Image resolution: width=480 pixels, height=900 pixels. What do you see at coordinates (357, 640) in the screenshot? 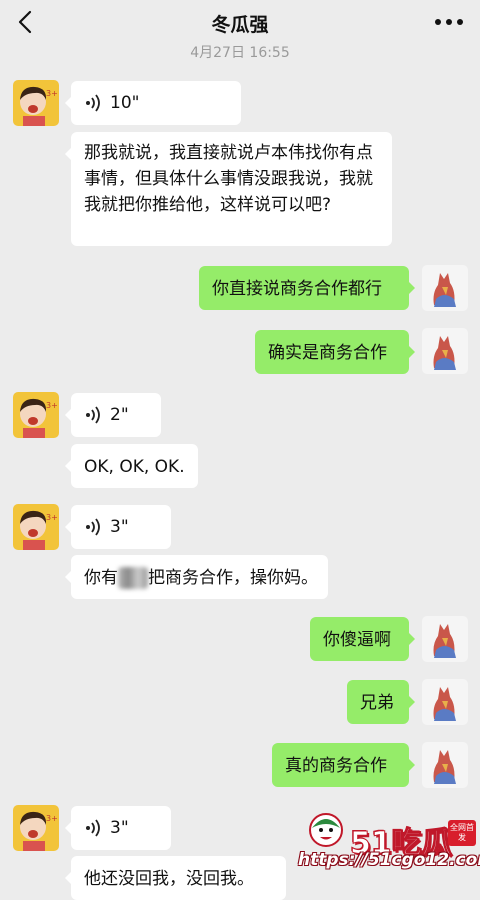
I see `message-text: 你傻逼啊` at bounding box center [357, 640].